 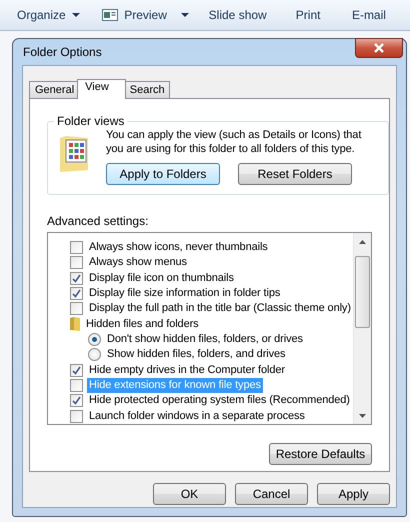 What do you see at coordinates (98, 221) in the screenshot?
I see `section-label: Advanced settings:` at bounding box center [98, 221].